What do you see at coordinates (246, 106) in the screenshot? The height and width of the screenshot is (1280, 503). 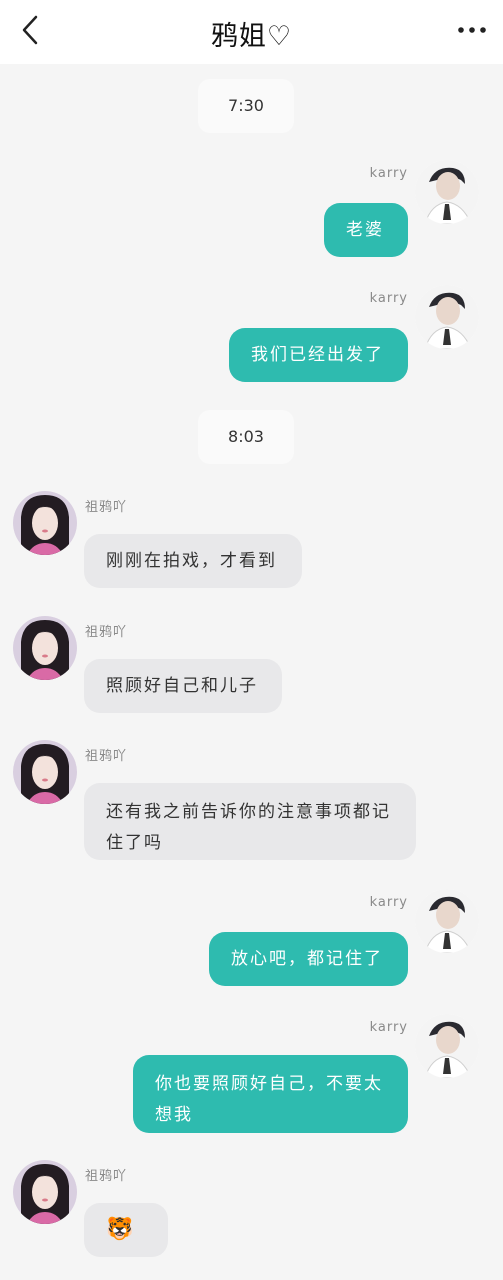 I see `timestamp: 7:30` at bounding box center [246, 106].